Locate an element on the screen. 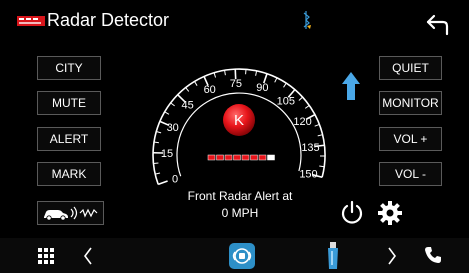  apps-grid-icon is located at coordinates (46, 256).